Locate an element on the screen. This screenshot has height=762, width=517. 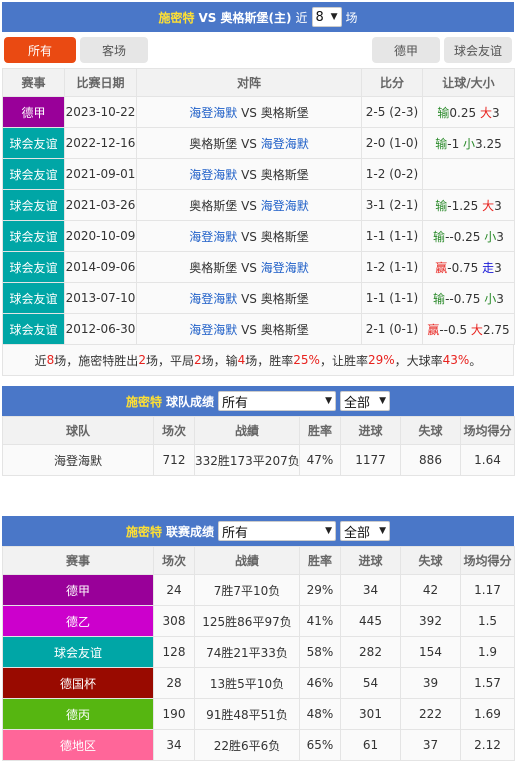
match-score: 2-5 (2-3) is located at coordinates (392, 112).